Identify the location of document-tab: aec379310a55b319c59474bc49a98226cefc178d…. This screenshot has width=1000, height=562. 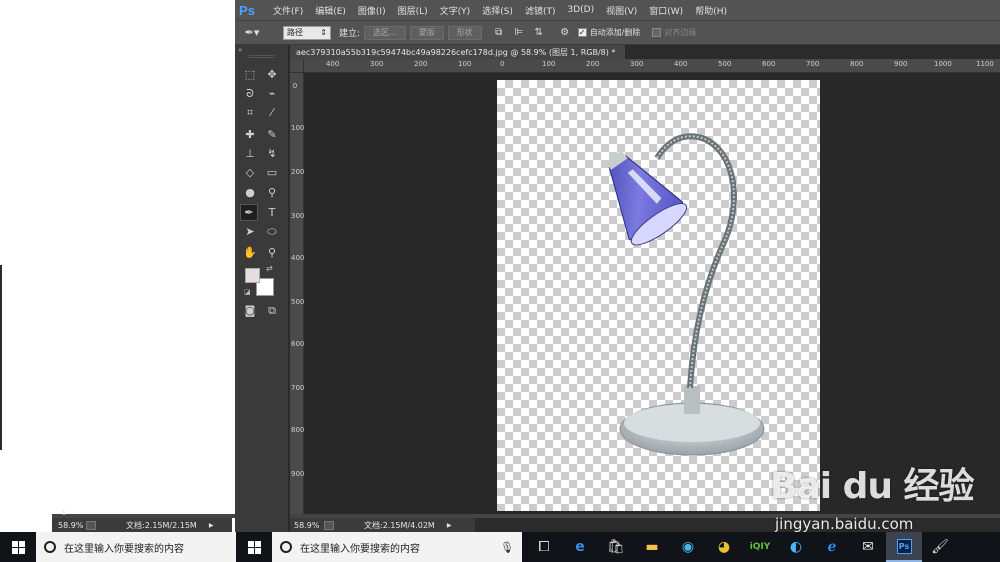
(460, 52).